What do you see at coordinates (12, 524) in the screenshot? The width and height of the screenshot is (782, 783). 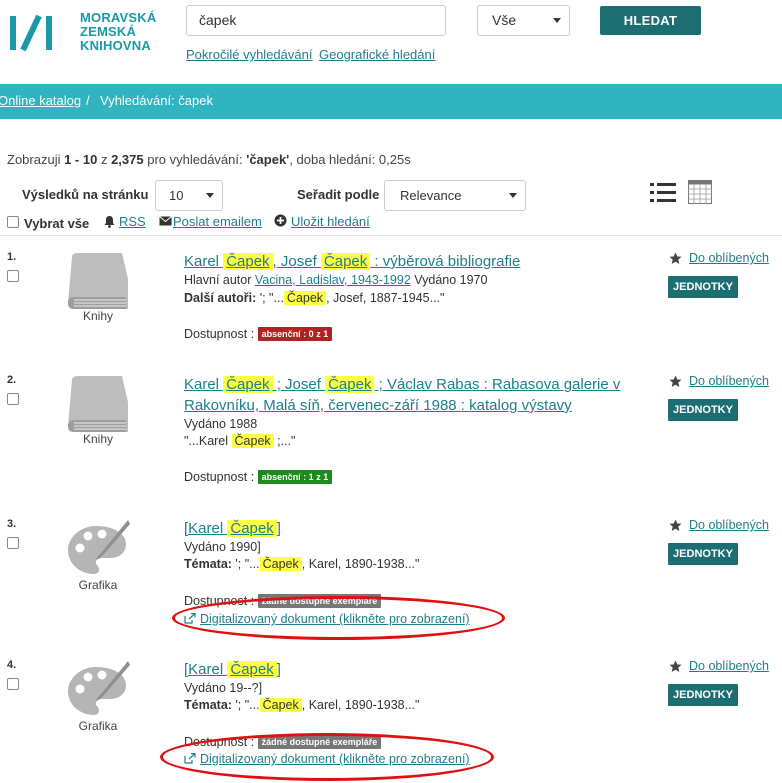 I see `result-number: 3.` at bounding box center [12, 524].